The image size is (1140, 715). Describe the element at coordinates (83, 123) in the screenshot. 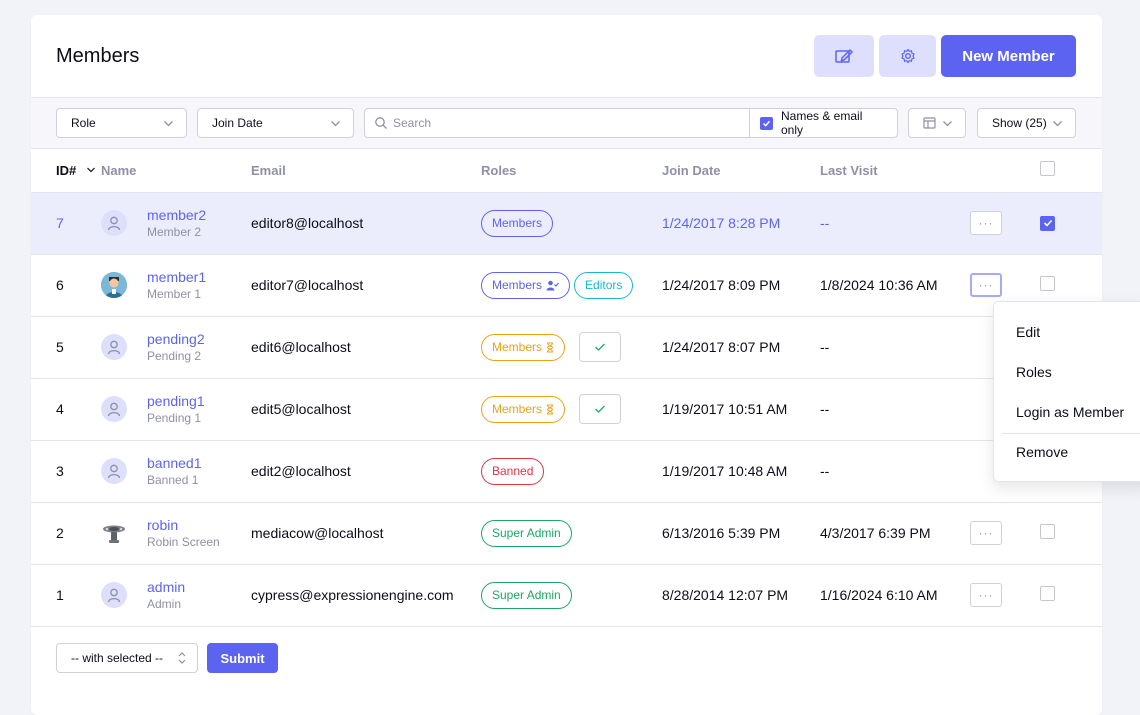

I see `role-filter-label: Role` at that location.